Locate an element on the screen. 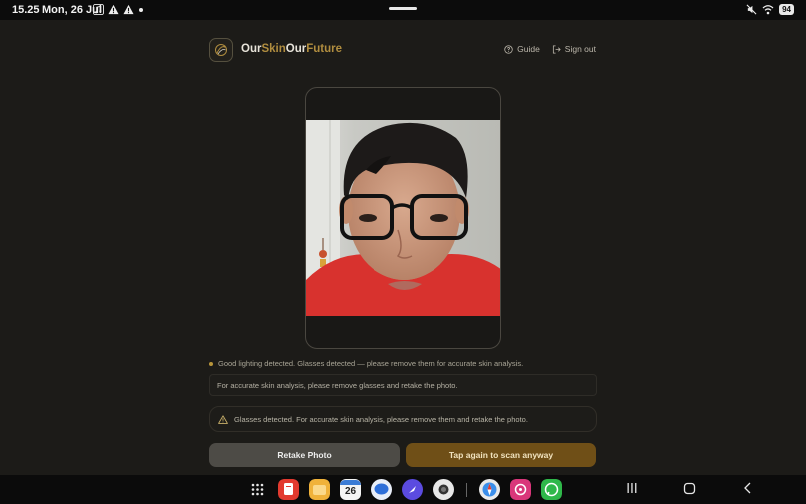 This screenshot has height=504, width=806. recent-apps-icon is located at coordinates (632, 488).